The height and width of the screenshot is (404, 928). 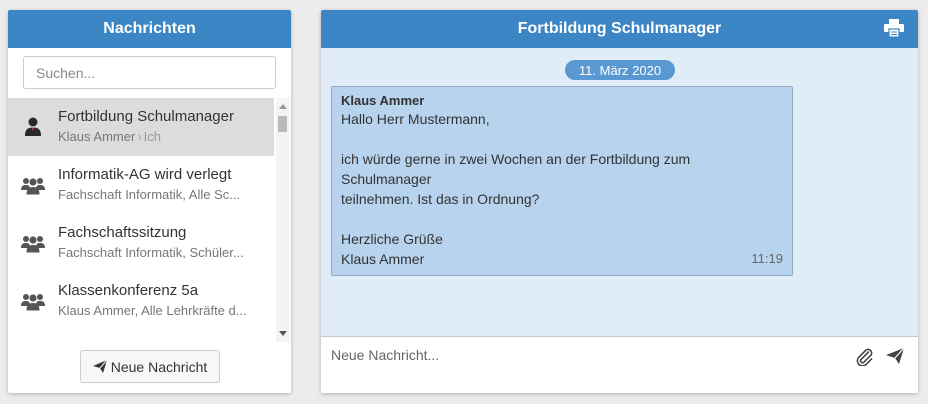 What do you see at coordinates (415, 119) in the screenshot?
I see `message-line: Hallo Herr Mustermann,` at bounding box center [415, 119].